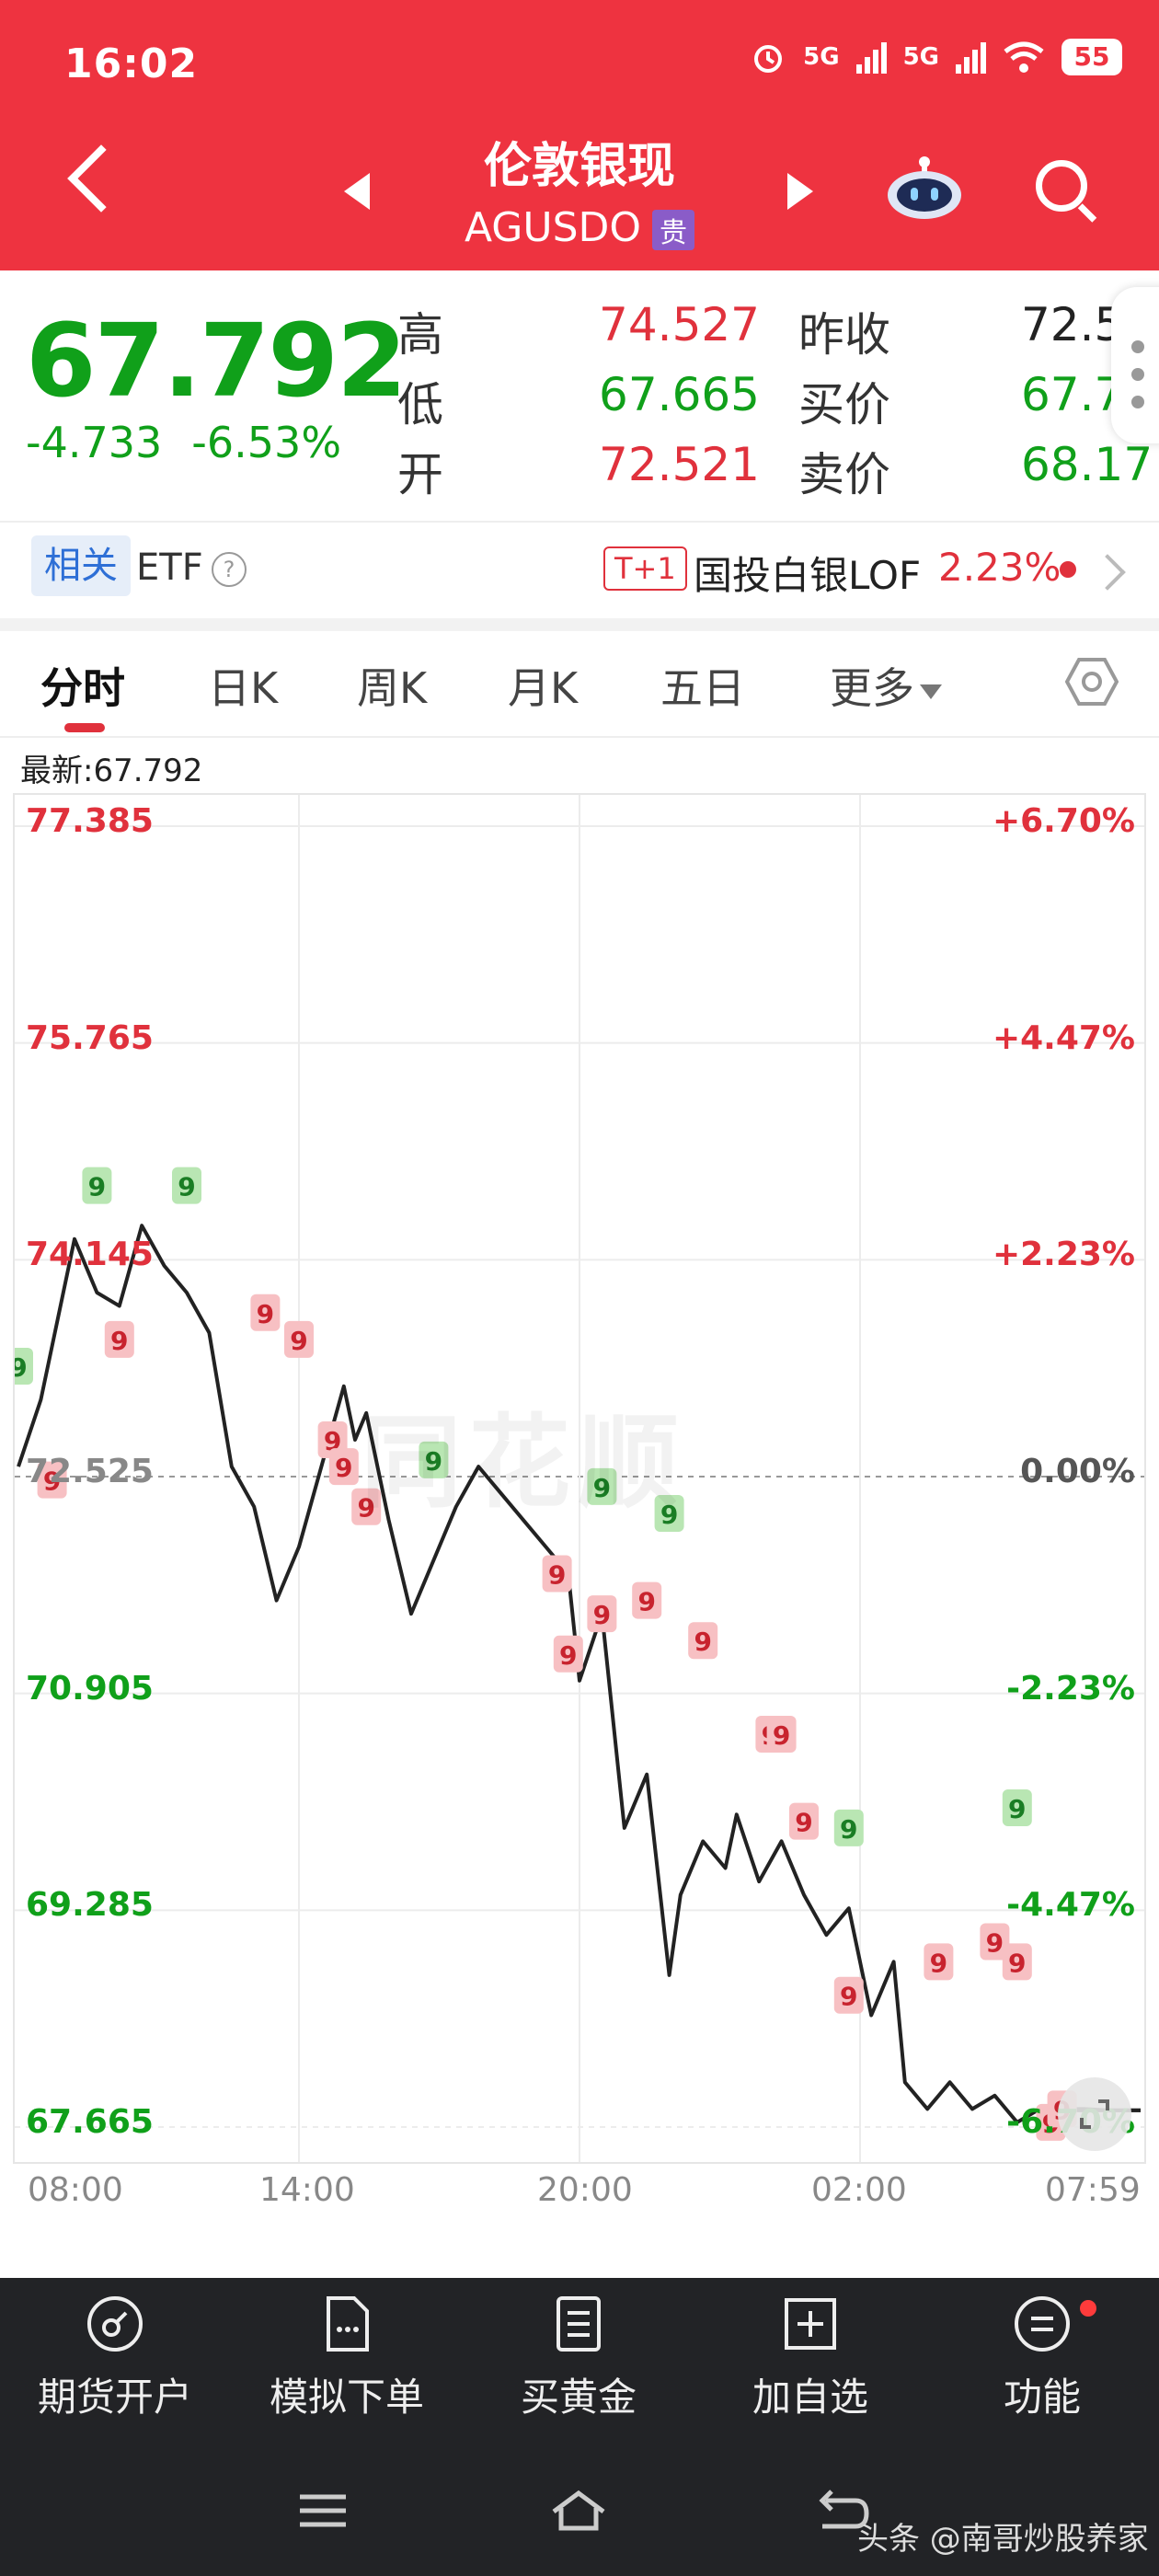  What do you see at coordinates (1135, 365) in the screenshot?
I see `more-options-icon` at bounding box center [1135, 365].